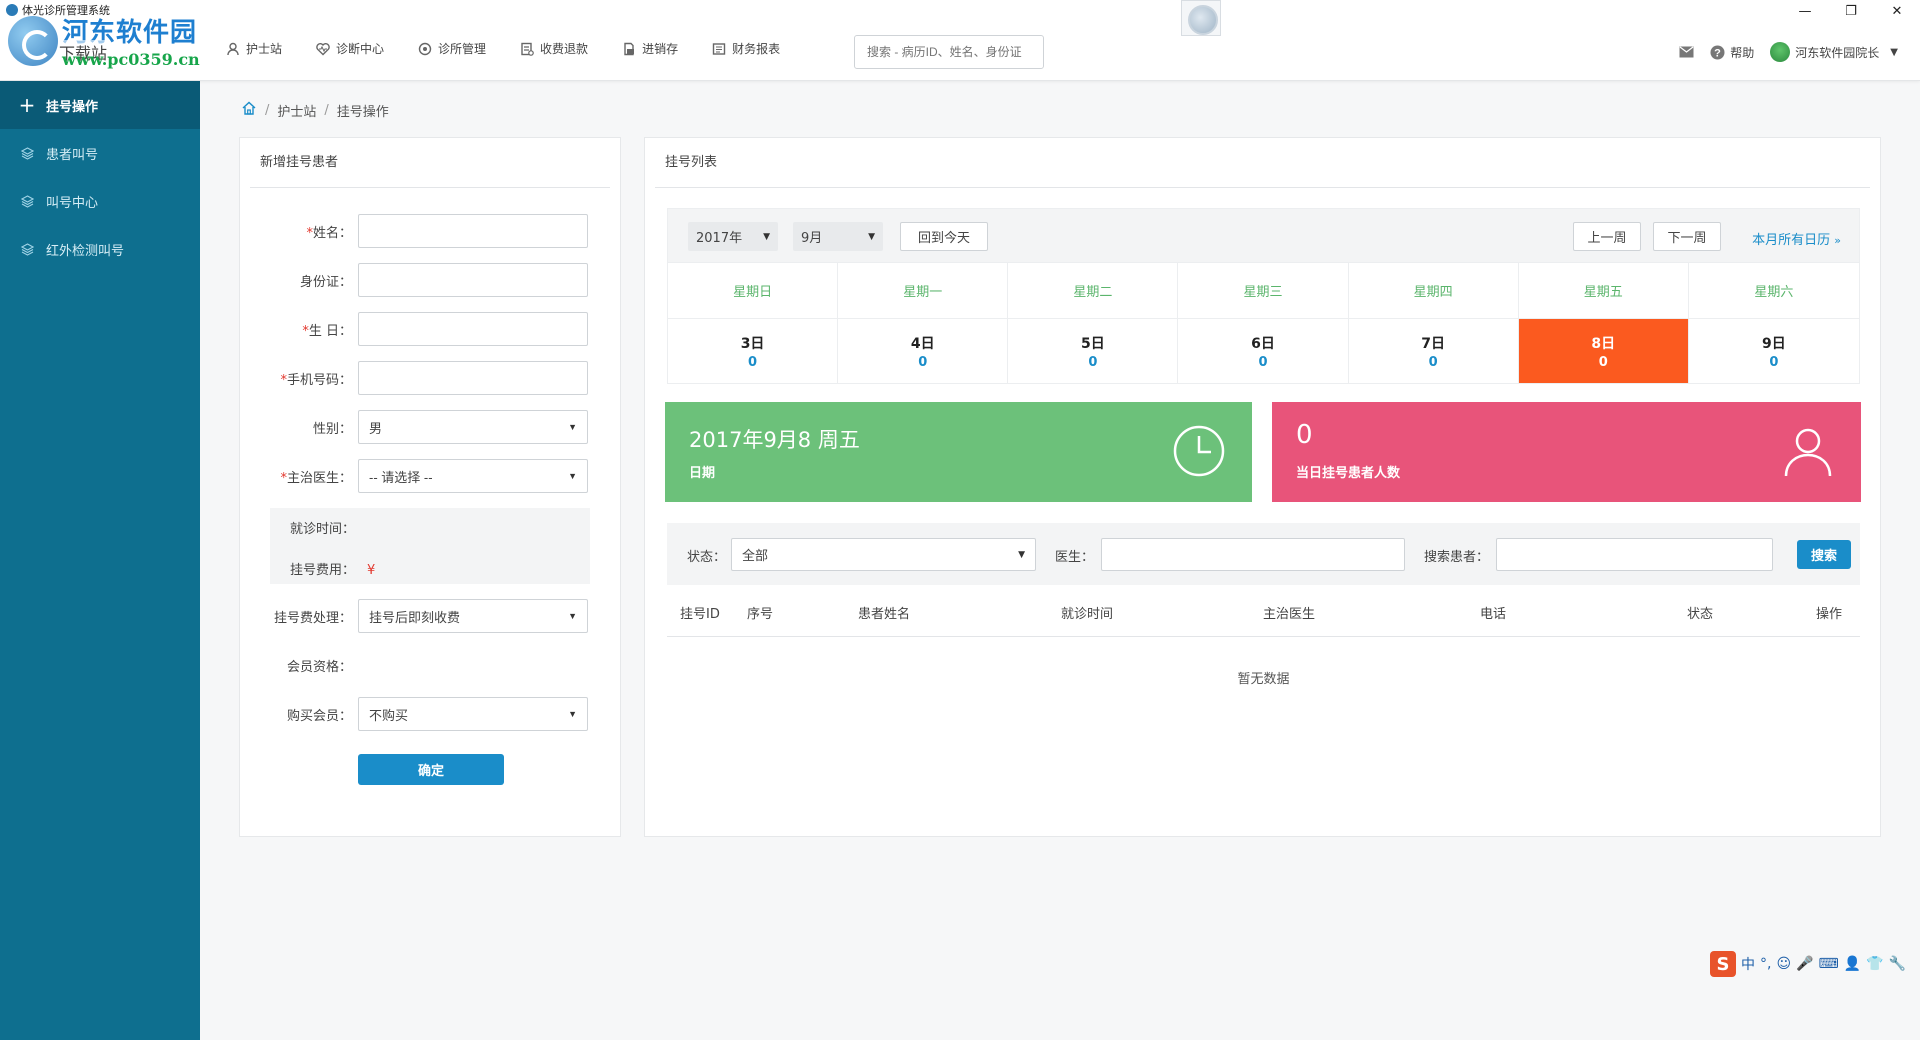 The height and width of the screenshot is (1040, 1920). What do you see at coordinates (473, 476) in the screenshot?
I see `doctor-select: -- 请选择 -- ▼` at bounding box center [473, 476].